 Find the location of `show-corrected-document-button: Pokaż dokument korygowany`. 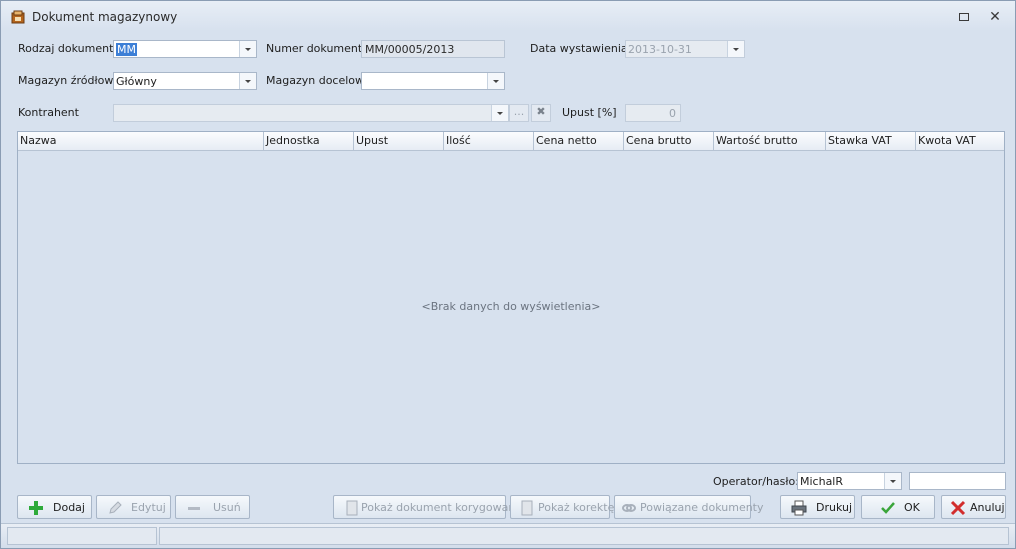

show-corrected-document-button: Pokaż dokument korygowany is located at coordinates (427, 507).